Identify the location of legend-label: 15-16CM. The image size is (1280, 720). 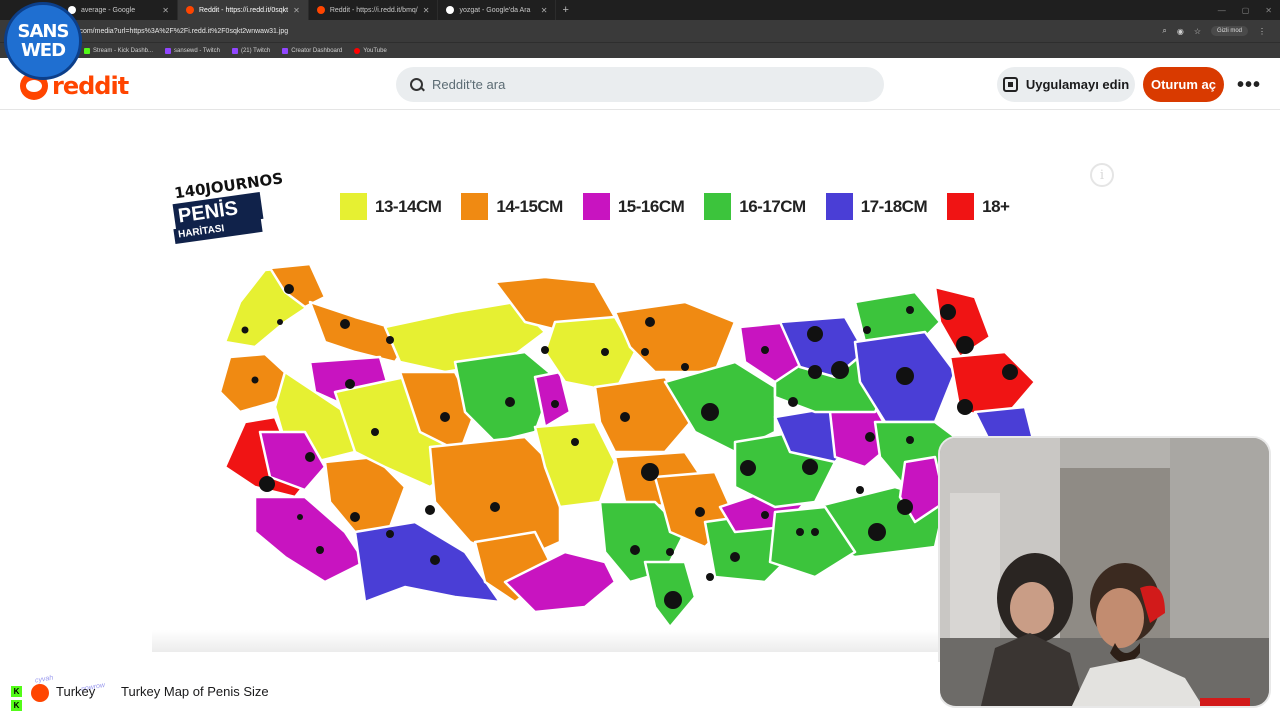
(651, 206).